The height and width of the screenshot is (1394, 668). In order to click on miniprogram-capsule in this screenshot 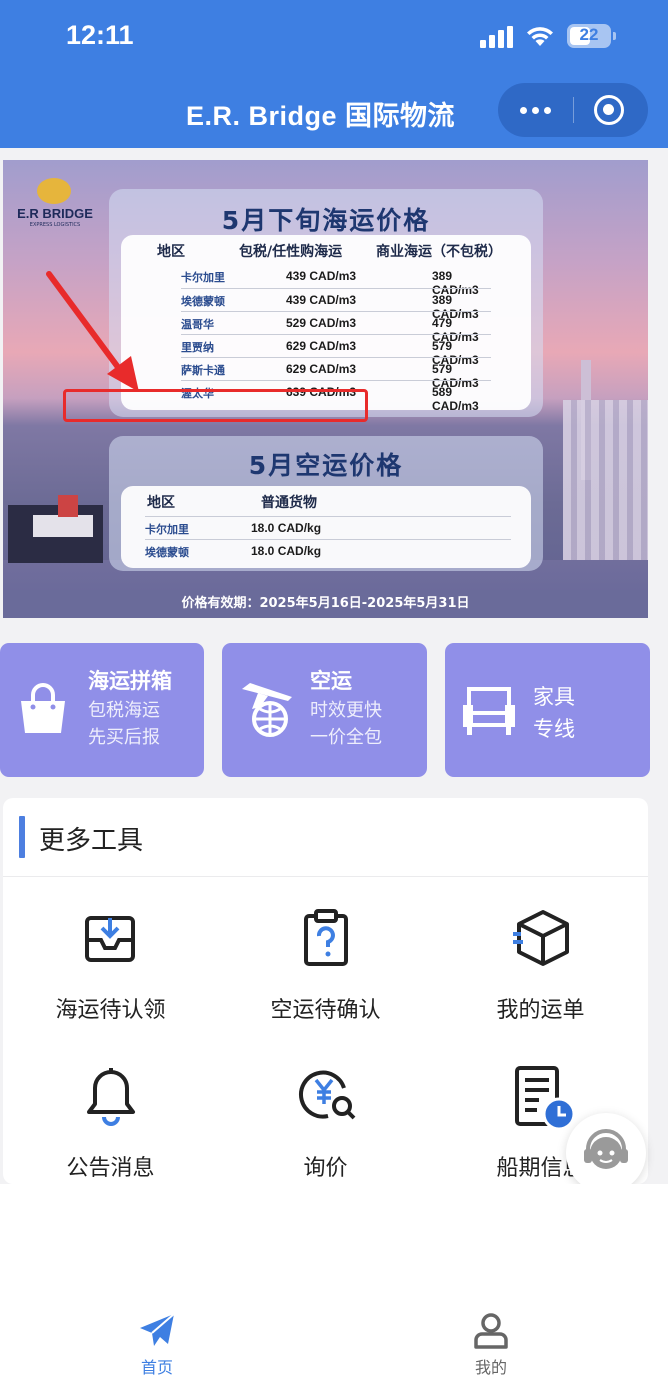, I will do `click(573, 110)`.